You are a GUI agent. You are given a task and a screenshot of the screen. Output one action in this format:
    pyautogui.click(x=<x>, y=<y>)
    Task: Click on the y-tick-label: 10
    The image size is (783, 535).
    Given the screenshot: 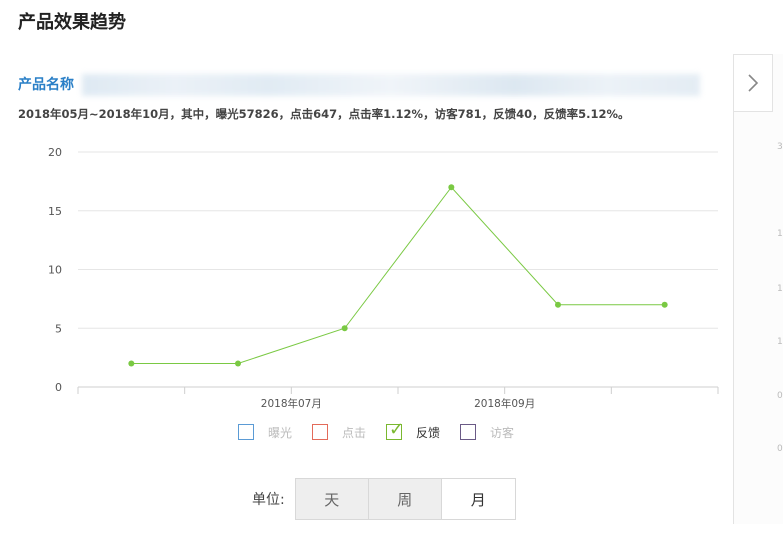 What is the action you would take?
    pyautogui.click(x=55, y=270)
    